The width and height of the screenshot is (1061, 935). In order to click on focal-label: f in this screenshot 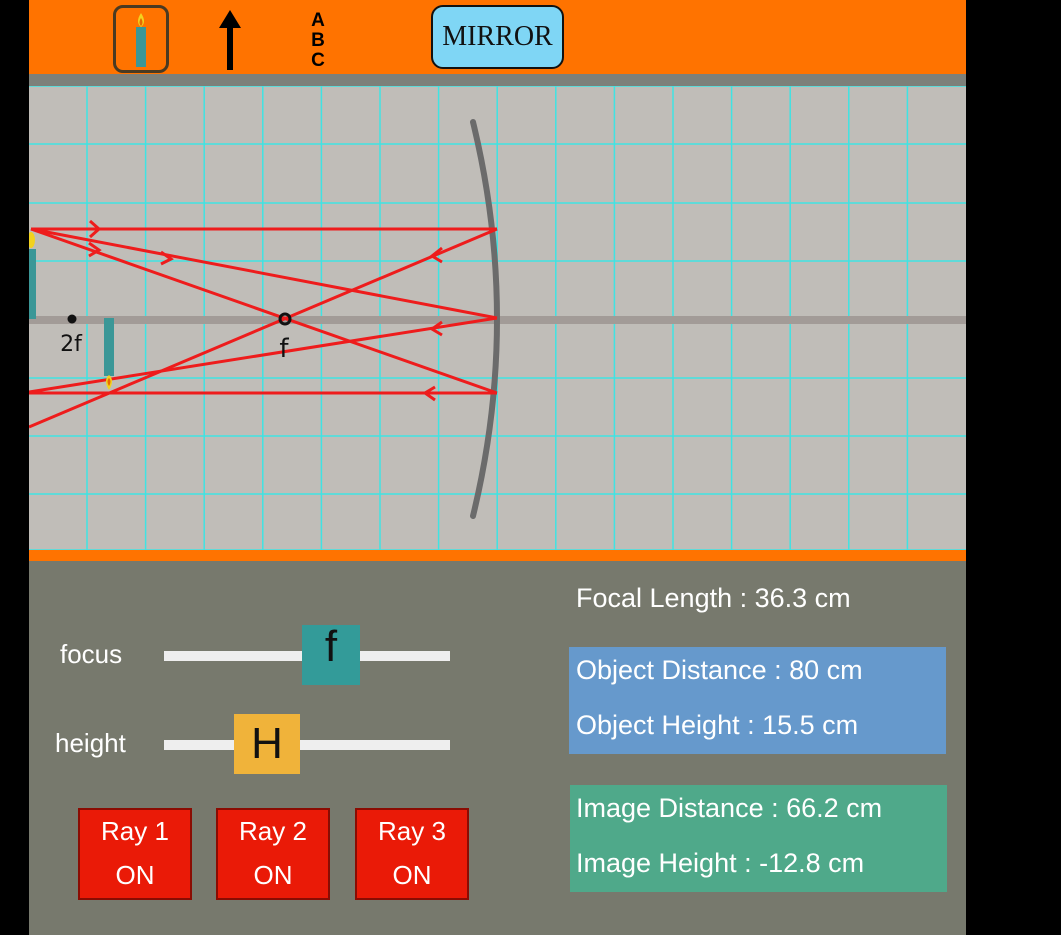, I will do `click(284, 349)`.